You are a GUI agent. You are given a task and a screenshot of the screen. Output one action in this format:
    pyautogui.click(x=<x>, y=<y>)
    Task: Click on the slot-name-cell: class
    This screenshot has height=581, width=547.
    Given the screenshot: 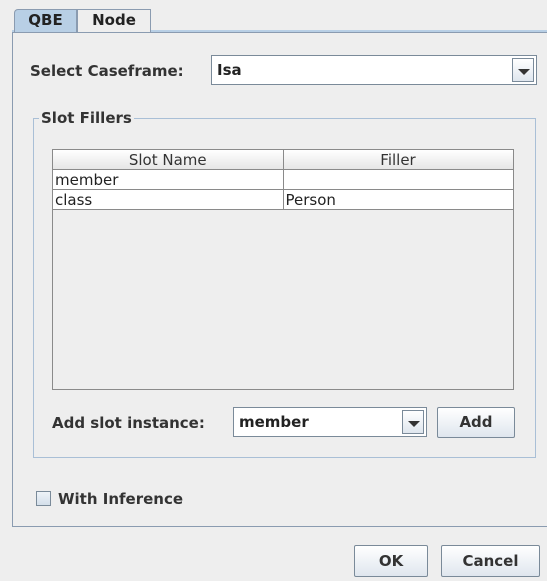 What is the action you would take?
    pyautogui.click(x=168, y=199)
    